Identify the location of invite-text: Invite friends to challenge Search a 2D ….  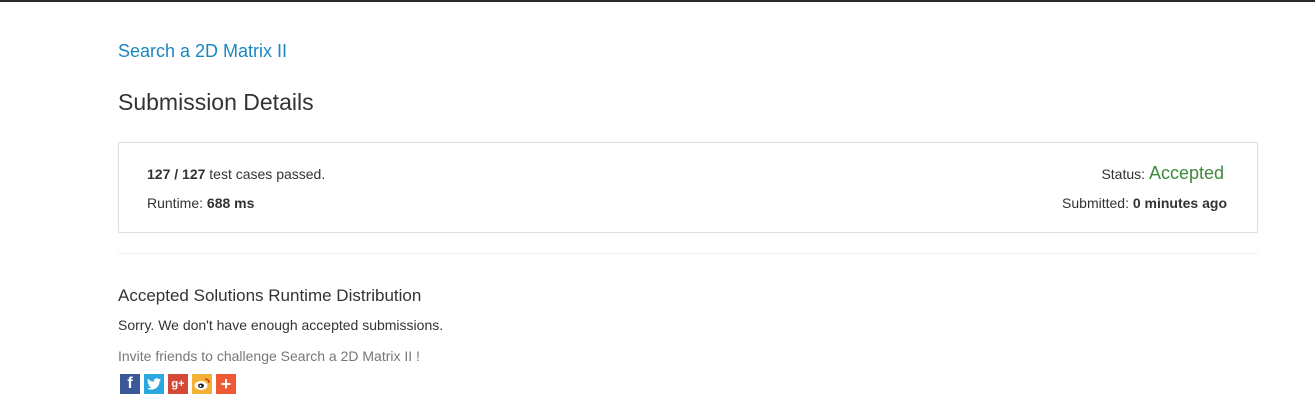
(269, 356).